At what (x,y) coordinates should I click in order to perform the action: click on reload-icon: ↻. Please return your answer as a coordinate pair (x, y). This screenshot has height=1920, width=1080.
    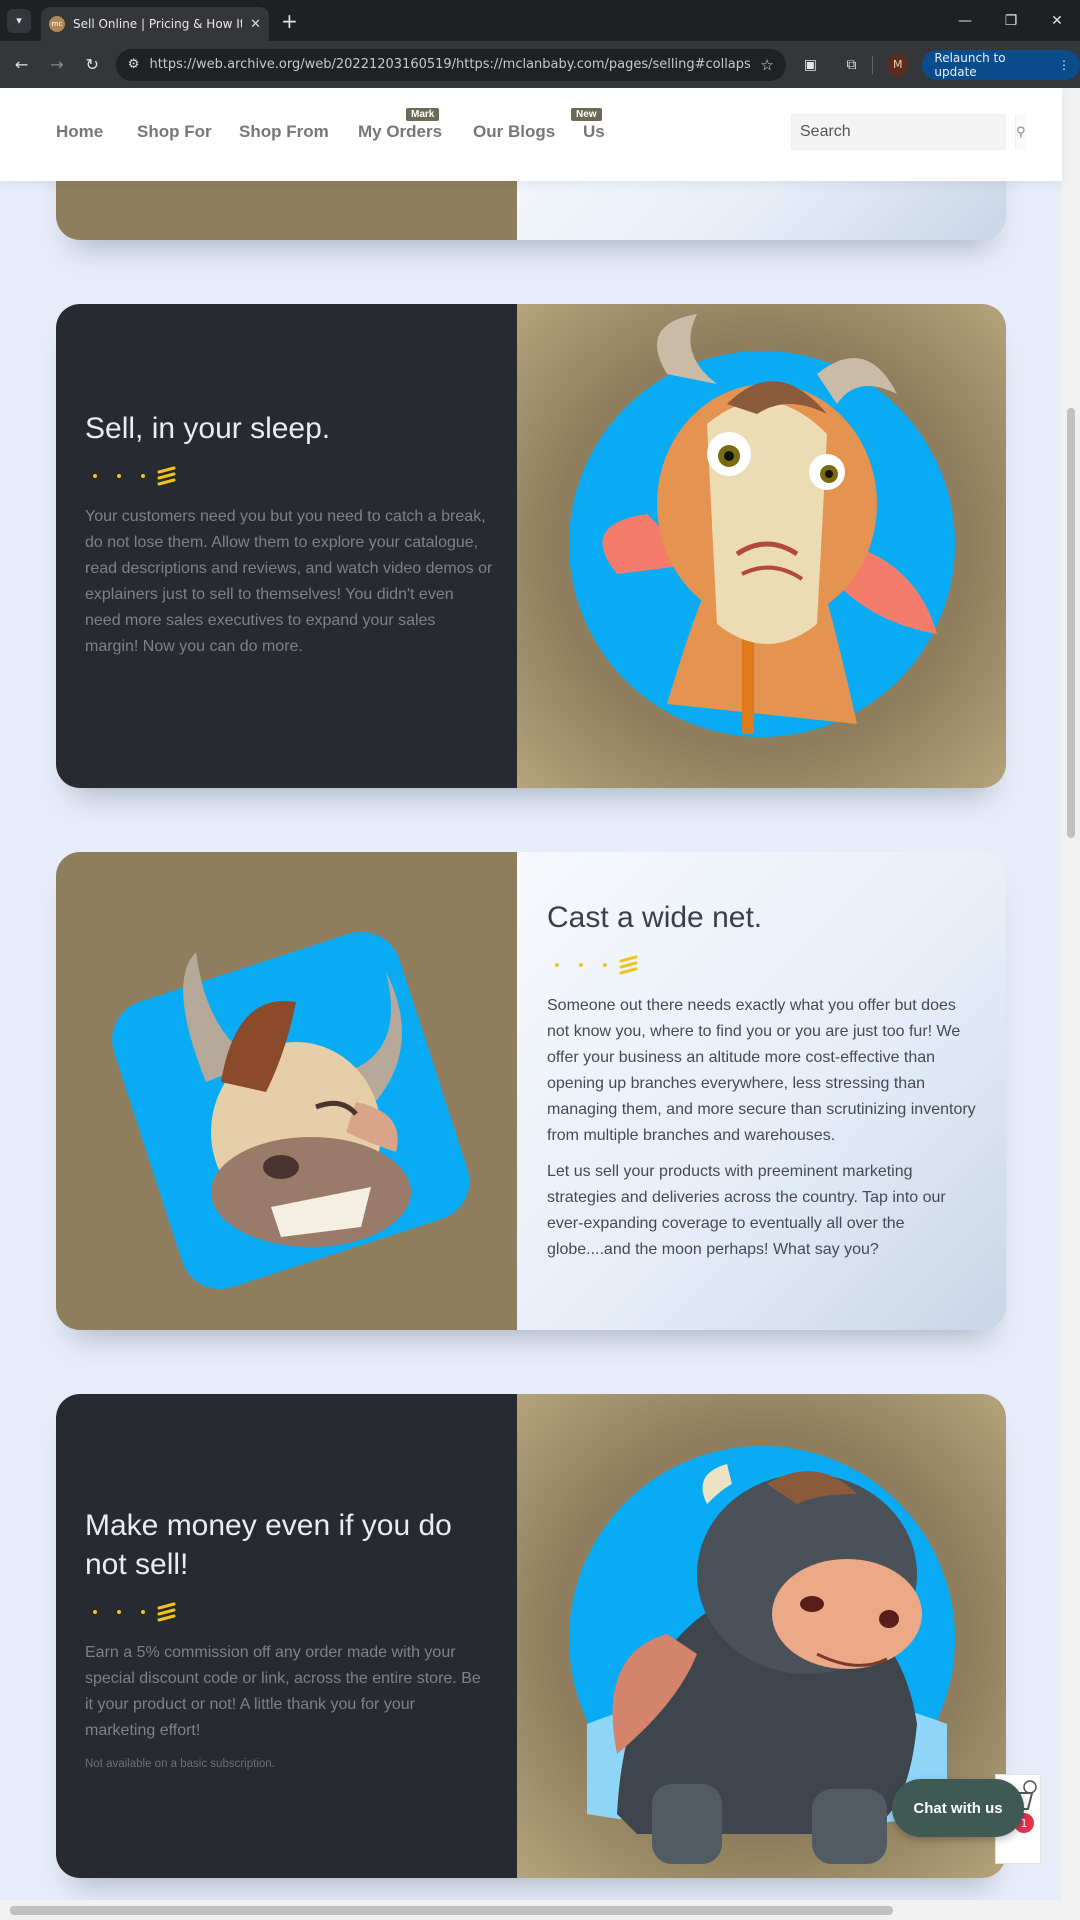
    Looking at the image, I should click on (92, 64).